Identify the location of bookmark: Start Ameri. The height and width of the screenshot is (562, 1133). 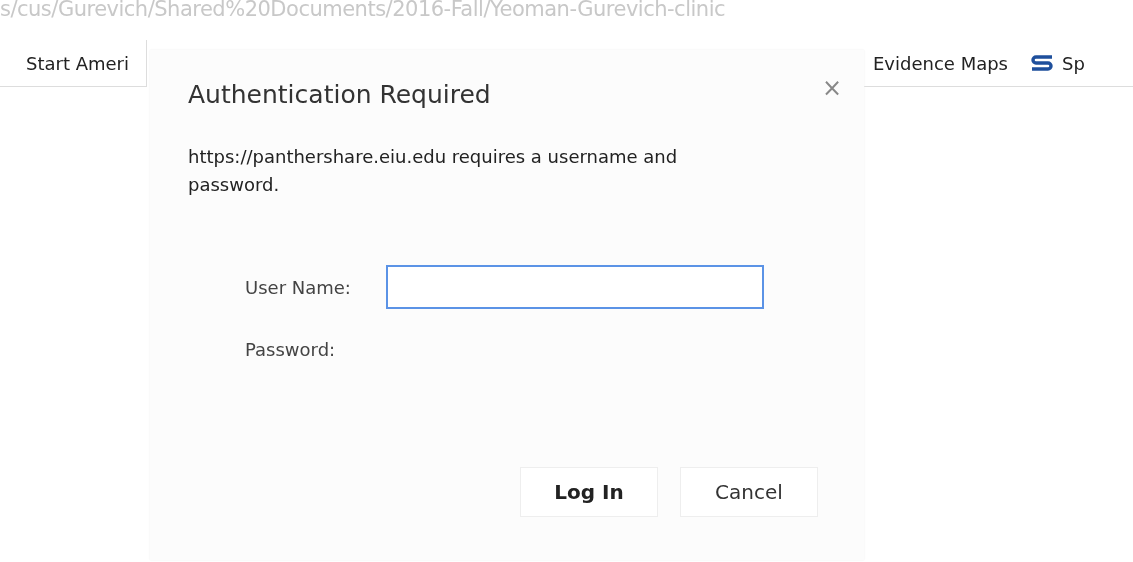
(65, 63).